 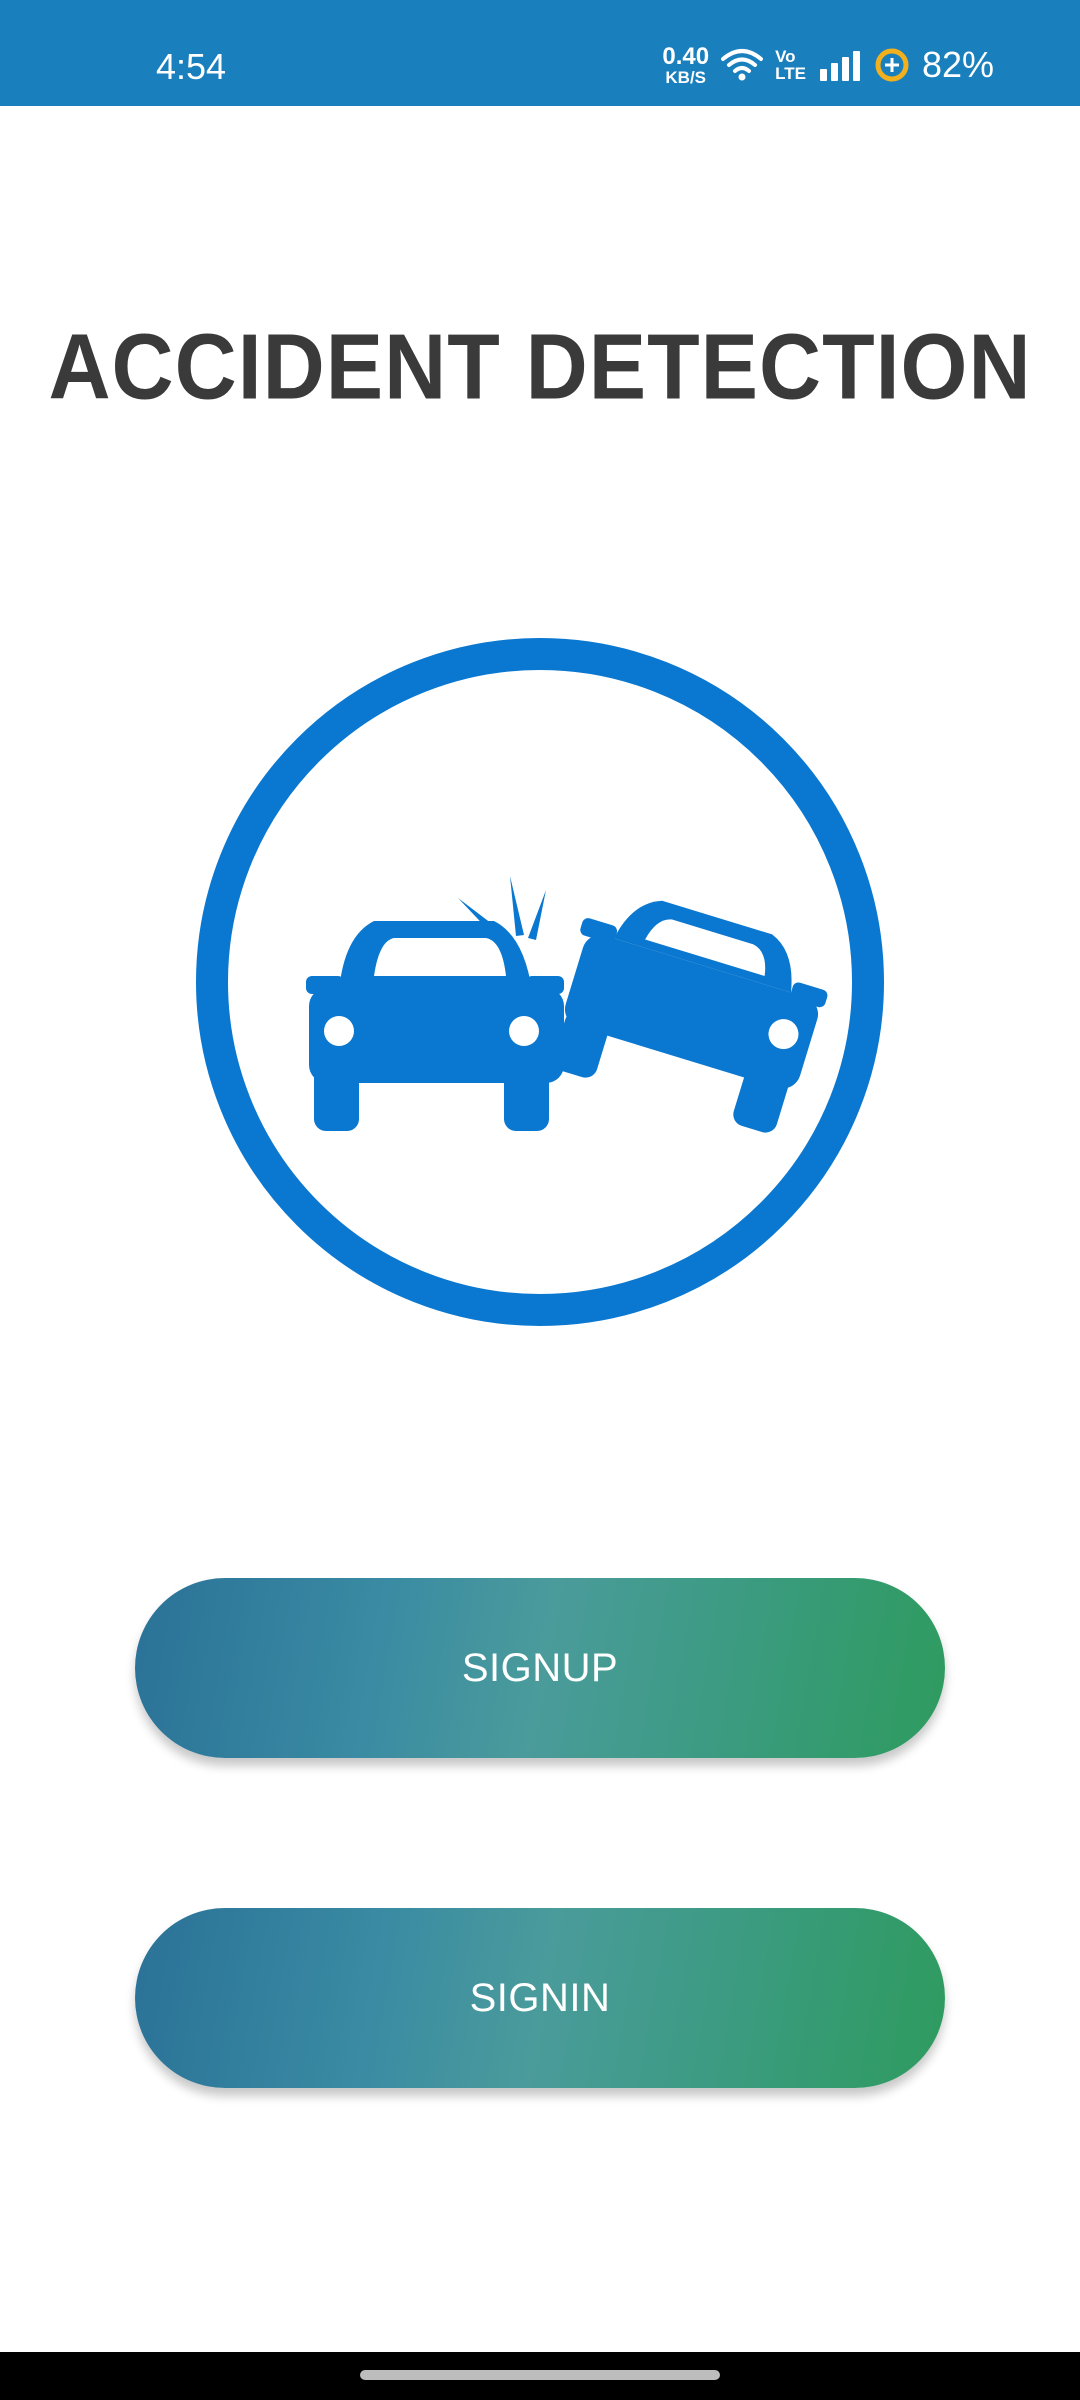 What do you see at coordinates (957, 64) in the screenshot?
I see `battery-percent: 82%` at bounding box center [957, 64].